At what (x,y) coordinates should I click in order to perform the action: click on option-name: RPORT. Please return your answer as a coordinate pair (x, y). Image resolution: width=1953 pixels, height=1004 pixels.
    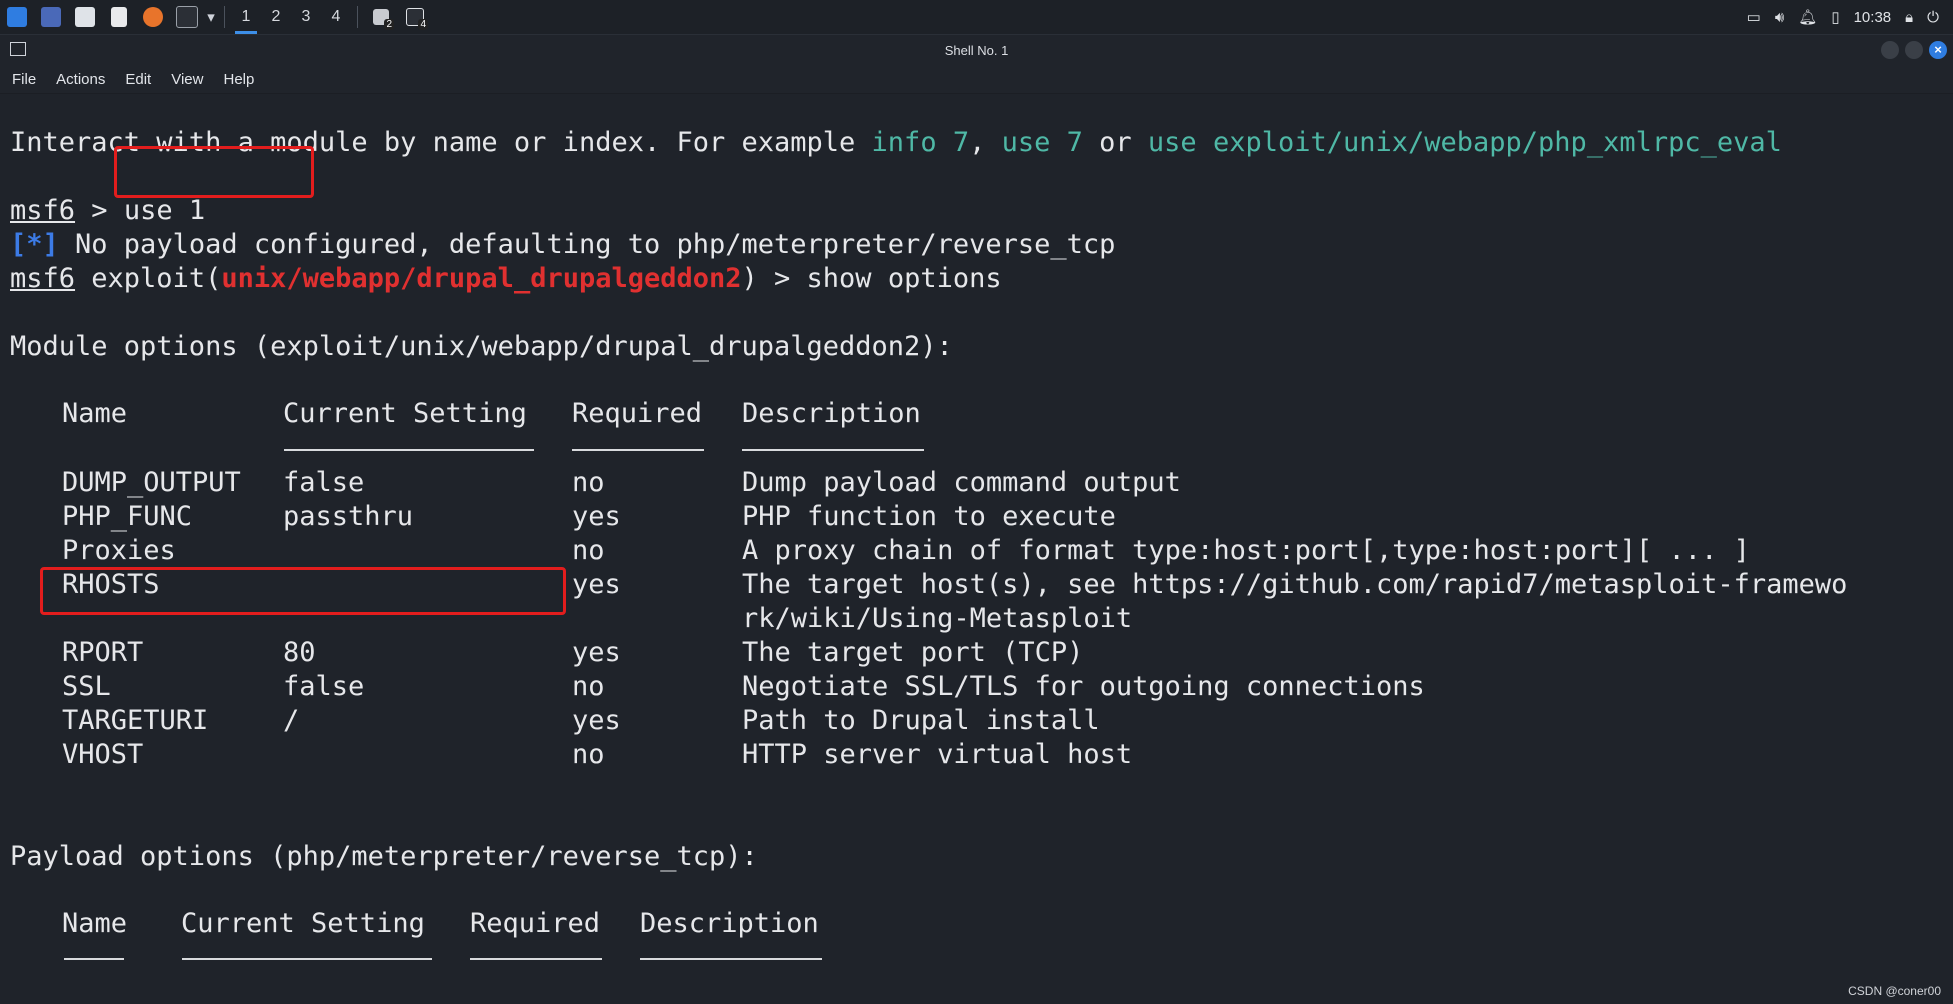
    Looking at the image, I should click on (103, 652).